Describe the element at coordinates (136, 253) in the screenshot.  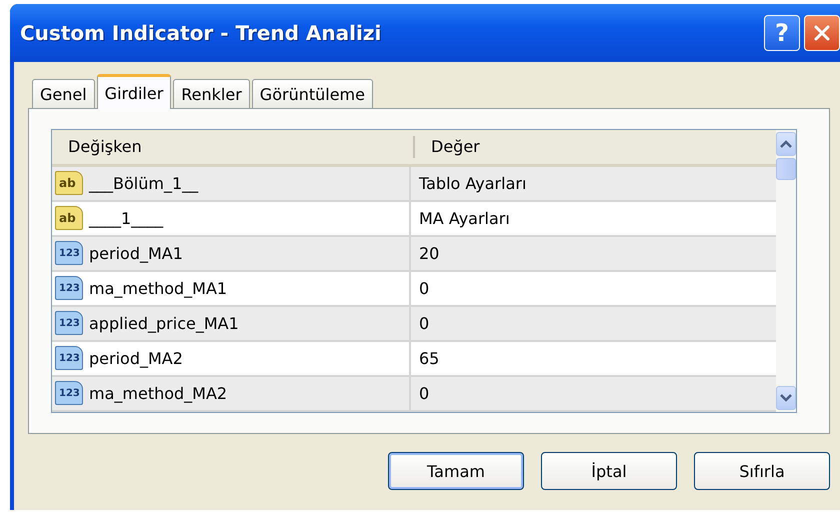
I see `parameter-name: period_MA1` at that location.